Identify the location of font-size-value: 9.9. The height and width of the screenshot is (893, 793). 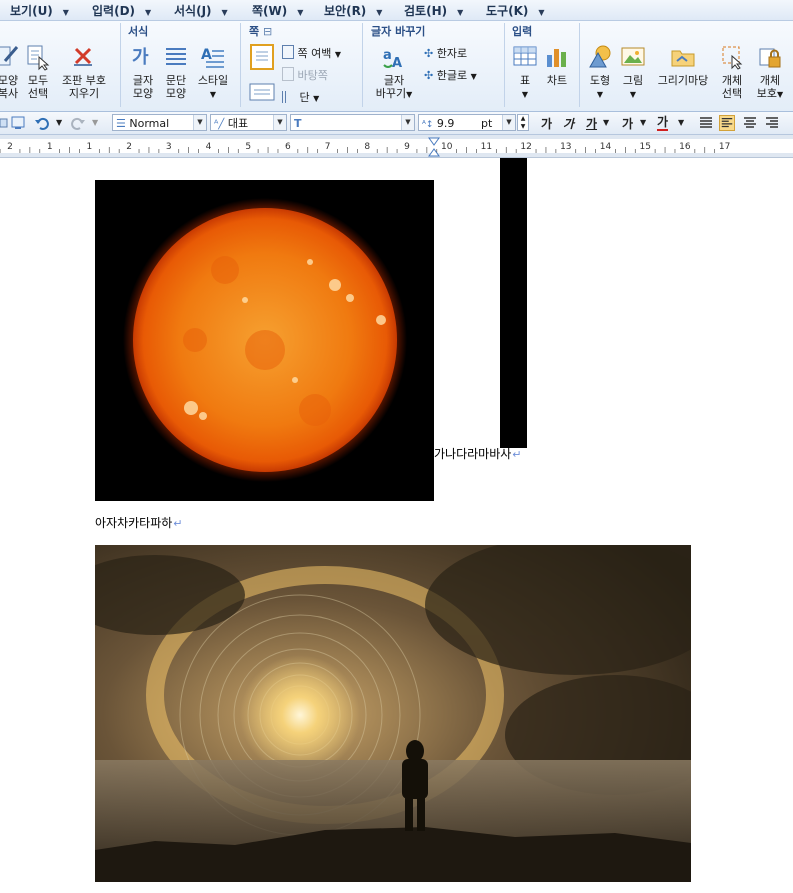
(445, 123).